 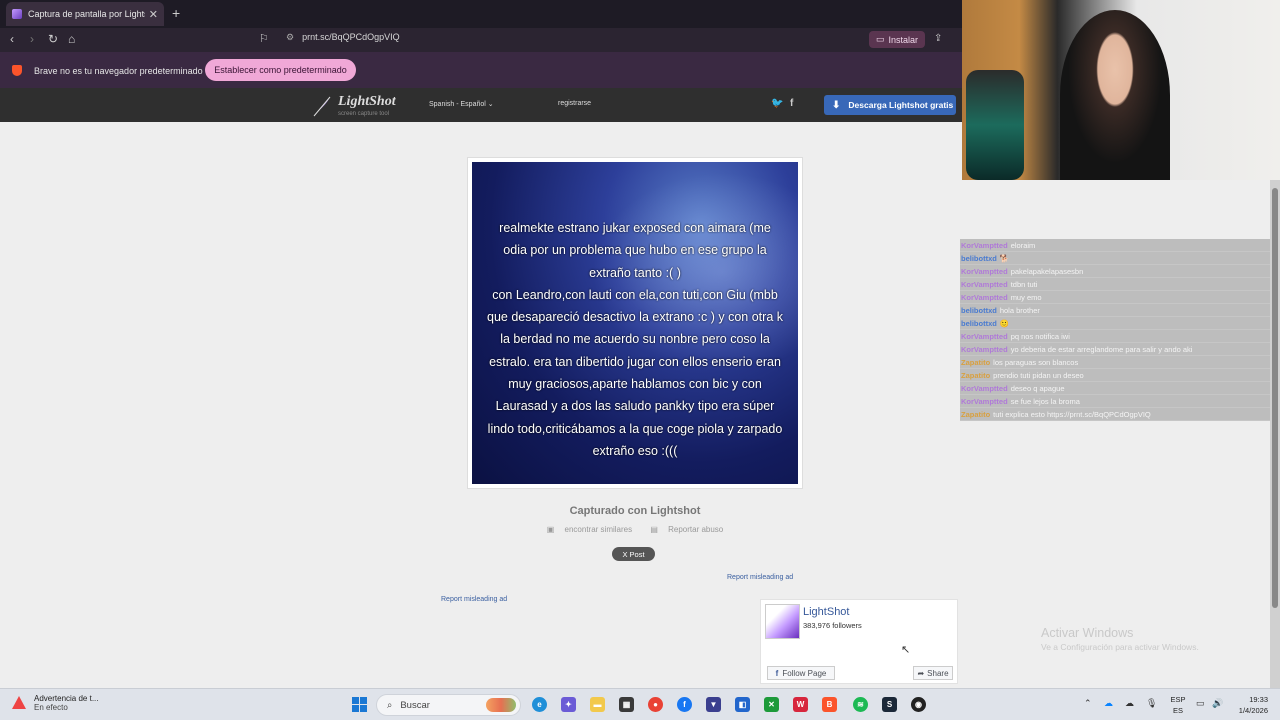 What do you see at coordinates (897, 39) in the screenshot?
I see `install-button: ▭ Instalar` at bounding box center [897, 39].